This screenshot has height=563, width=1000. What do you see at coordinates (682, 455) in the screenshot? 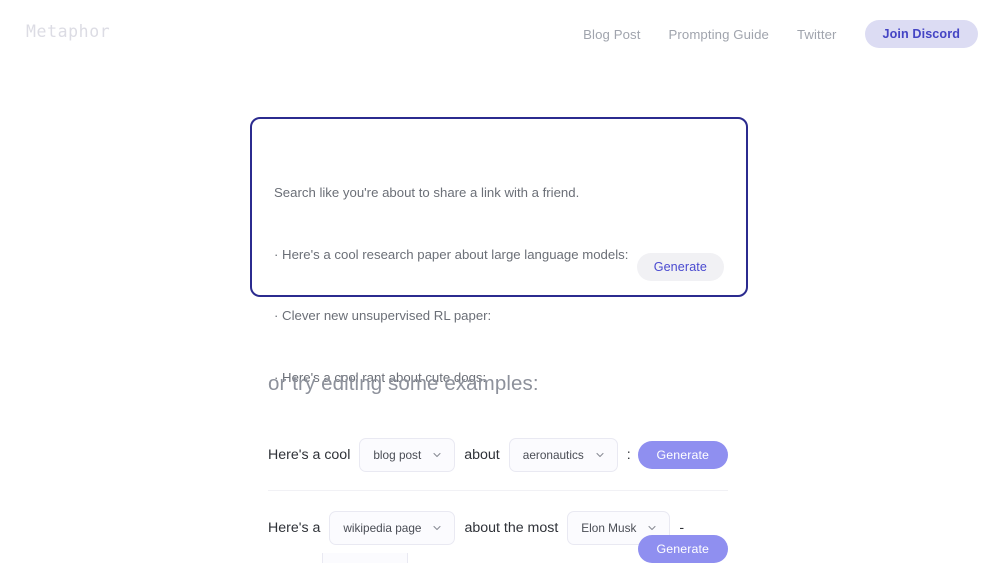
I see `row1-generate-button: Generate` at bounding box center [682, 455].